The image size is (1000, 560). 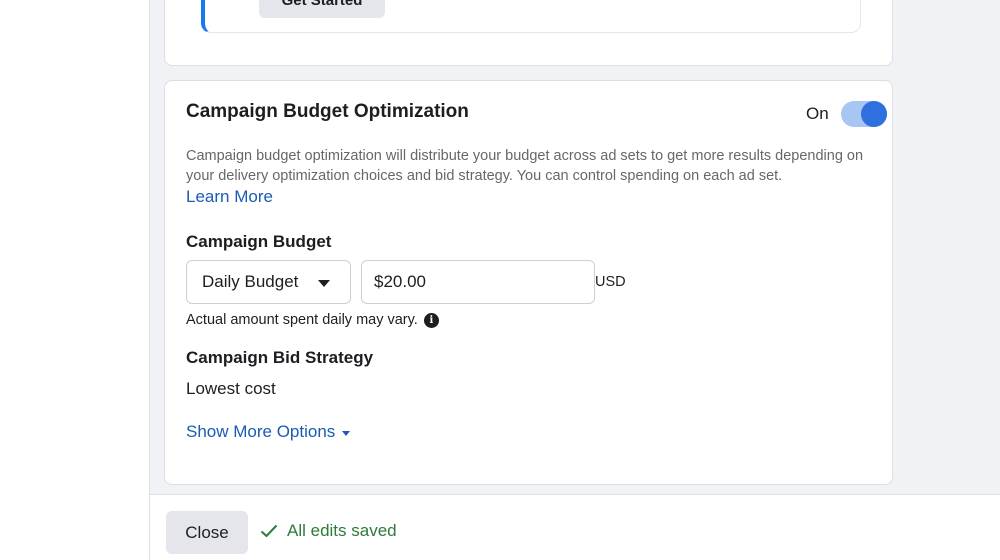 I want to click on campaign-budget-label: Campaign Budget, so click(x=259, y=241).